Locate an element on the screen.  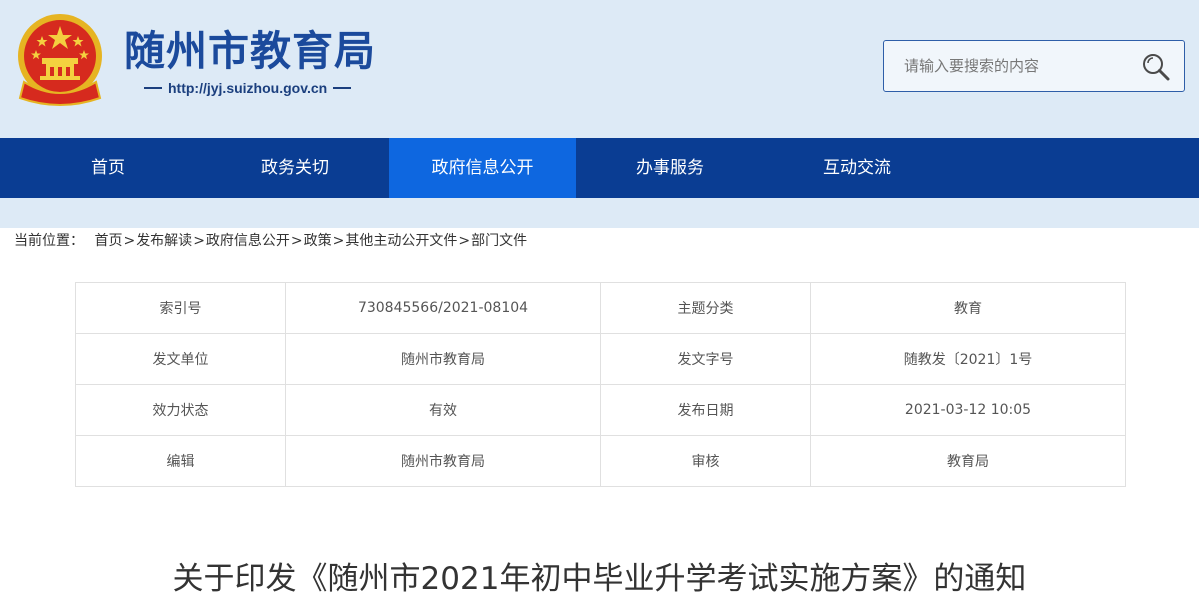
site-name: 随州市教育局 is located at coordinates (250, 51).